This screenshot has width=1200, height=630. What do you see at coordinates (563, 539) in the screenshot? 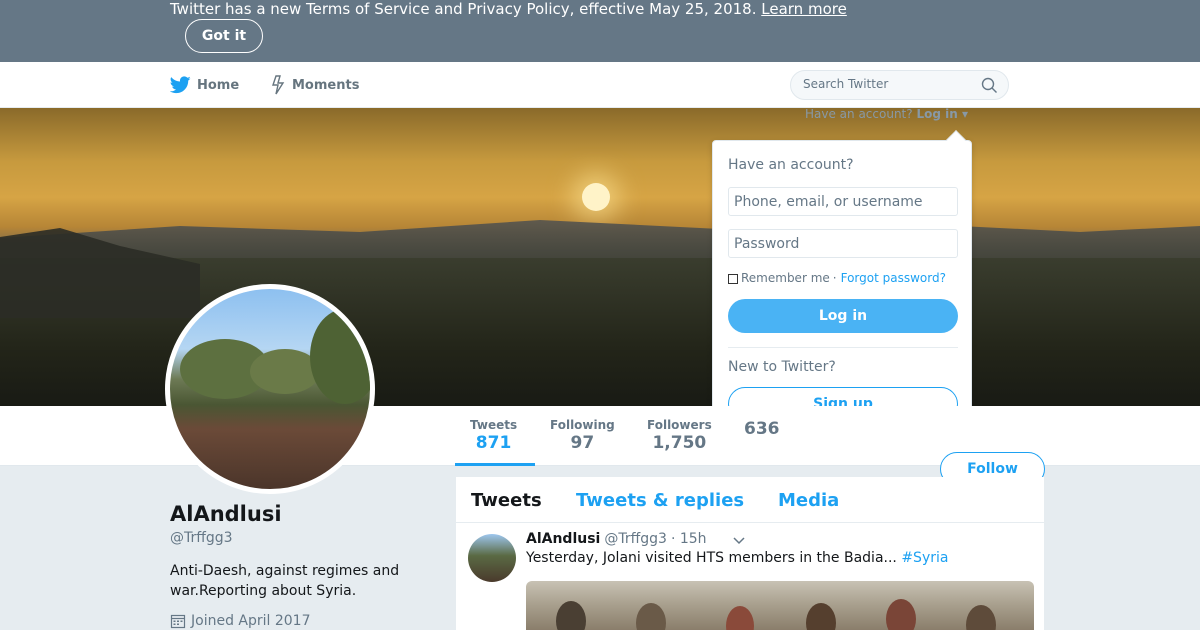
I see `tweet-author-name: AlAndlusi` at bounding box center [563, 539].